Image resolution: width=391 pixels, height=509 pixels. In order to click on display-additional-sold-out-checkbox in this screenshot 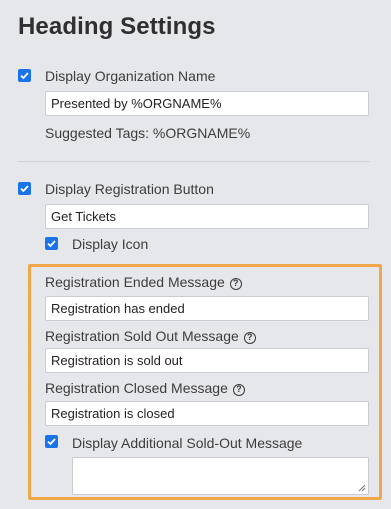, I will do `click(51, 441)`.